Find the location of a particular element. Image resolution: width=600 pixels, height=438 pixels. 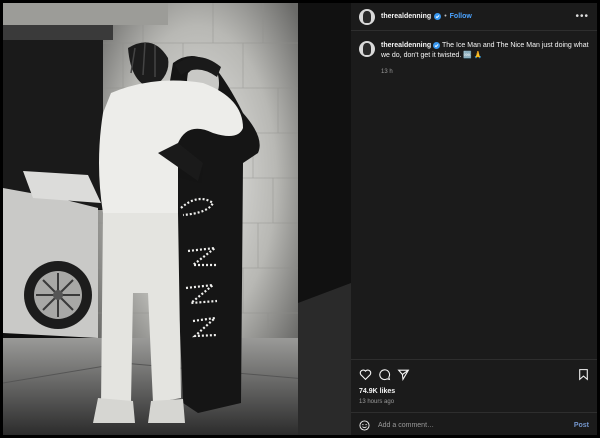

add-comment-row: Add a comment… Post is located at coordinates (474, 424).